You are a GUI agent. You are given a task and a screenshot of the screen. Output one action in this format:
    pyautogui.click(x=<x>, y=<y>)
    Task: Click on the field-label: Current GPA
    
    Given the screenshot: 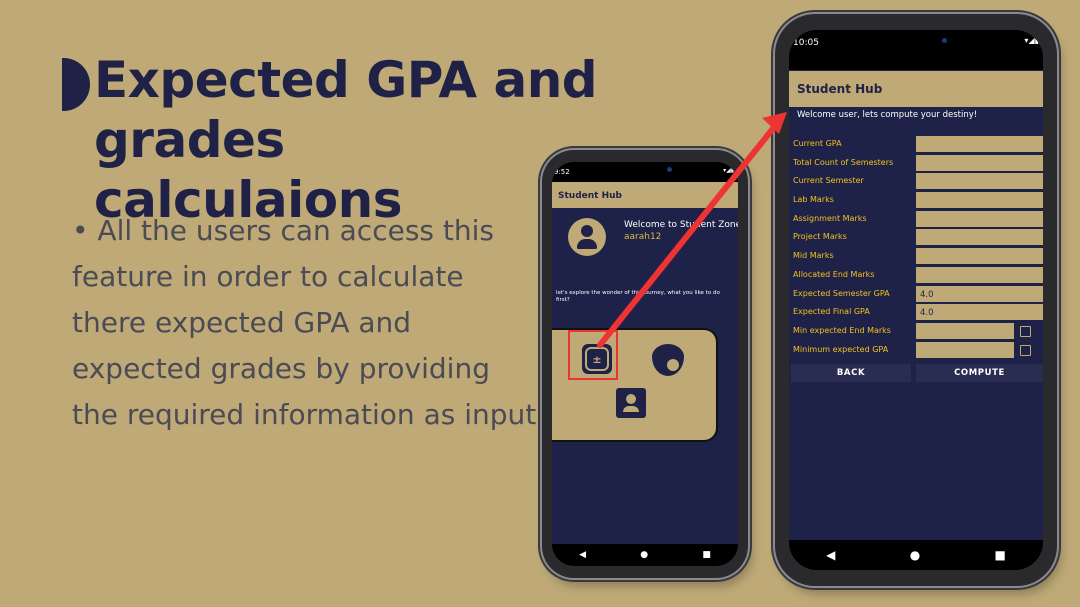 What is the action you would take?
    pyautogui.click(x=817, y=143)
    